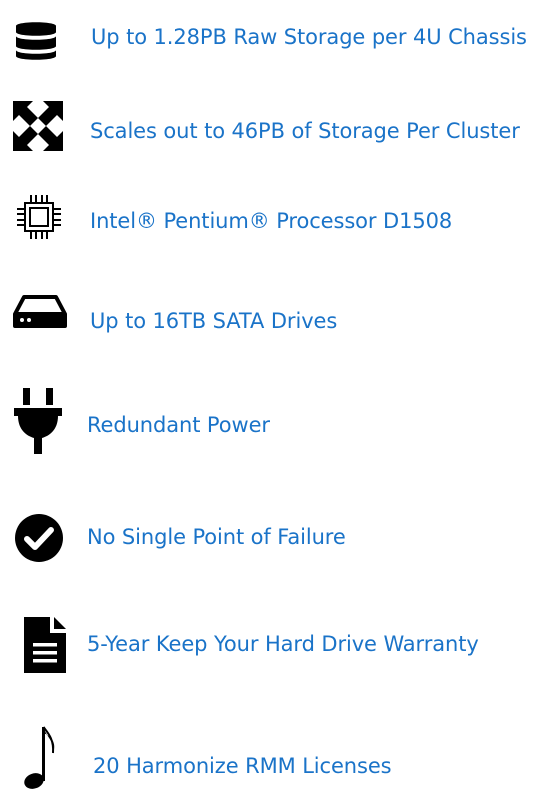  Describe the element at coordinates (39, 757) in the screenshot. I see `music-note-icon` at that location.